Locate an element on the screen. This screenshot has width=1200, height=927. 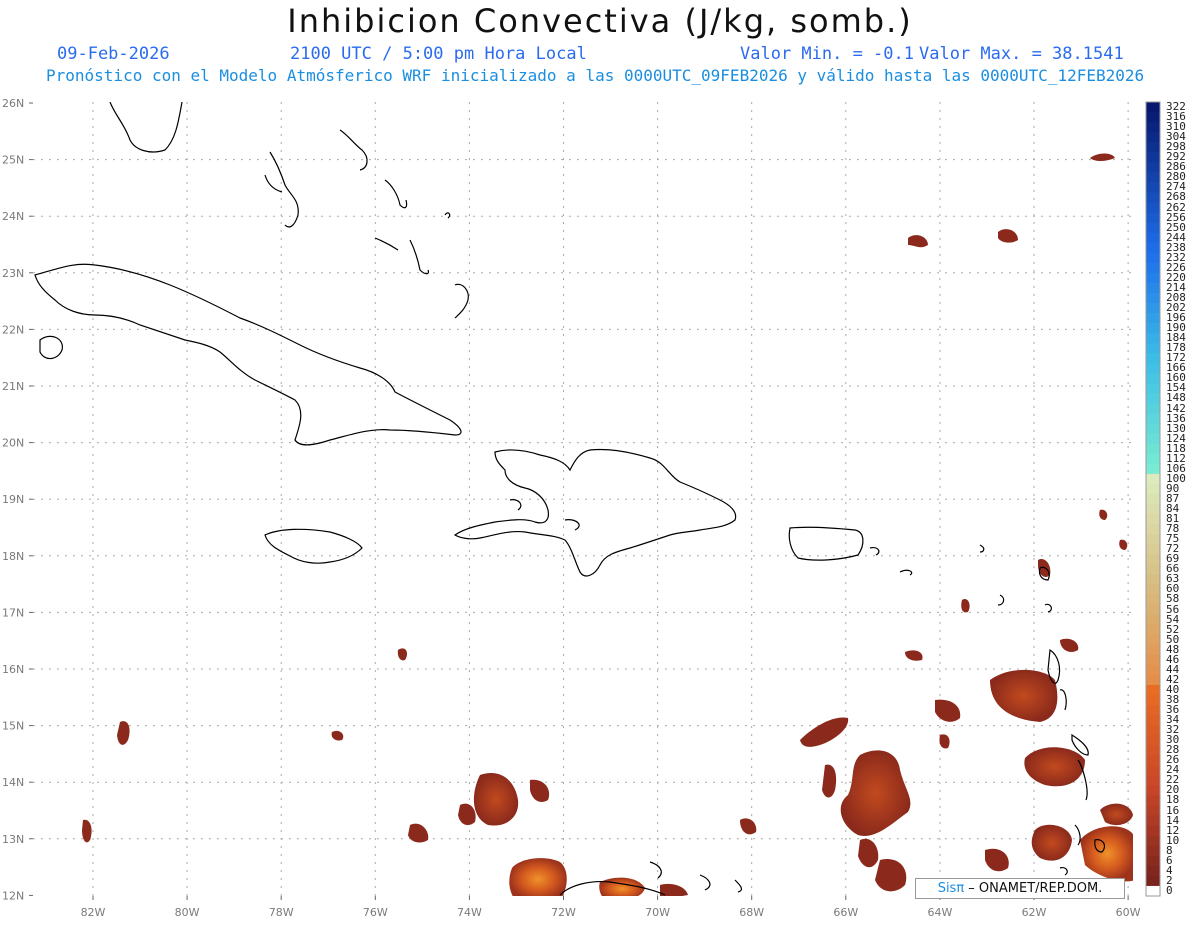
lat-label: 22N is located at coordinates (13, 329).